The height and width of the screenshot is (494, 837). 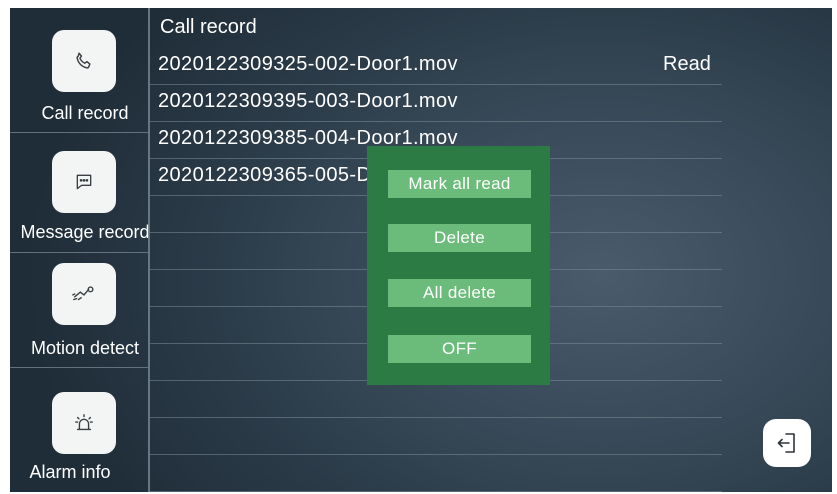 I want to click on sidebar-item-message-record: Message record, so click(x=80, y=193).